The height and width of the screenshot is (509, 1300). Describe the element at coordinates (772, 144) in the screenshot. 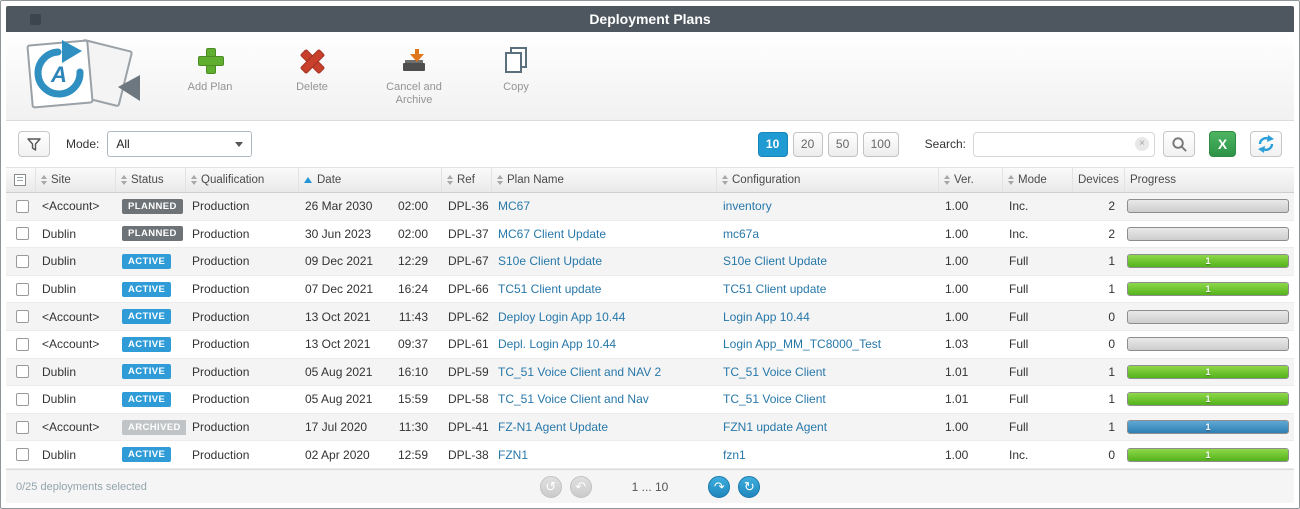

I see `page-size-10-button: 10` at that location.